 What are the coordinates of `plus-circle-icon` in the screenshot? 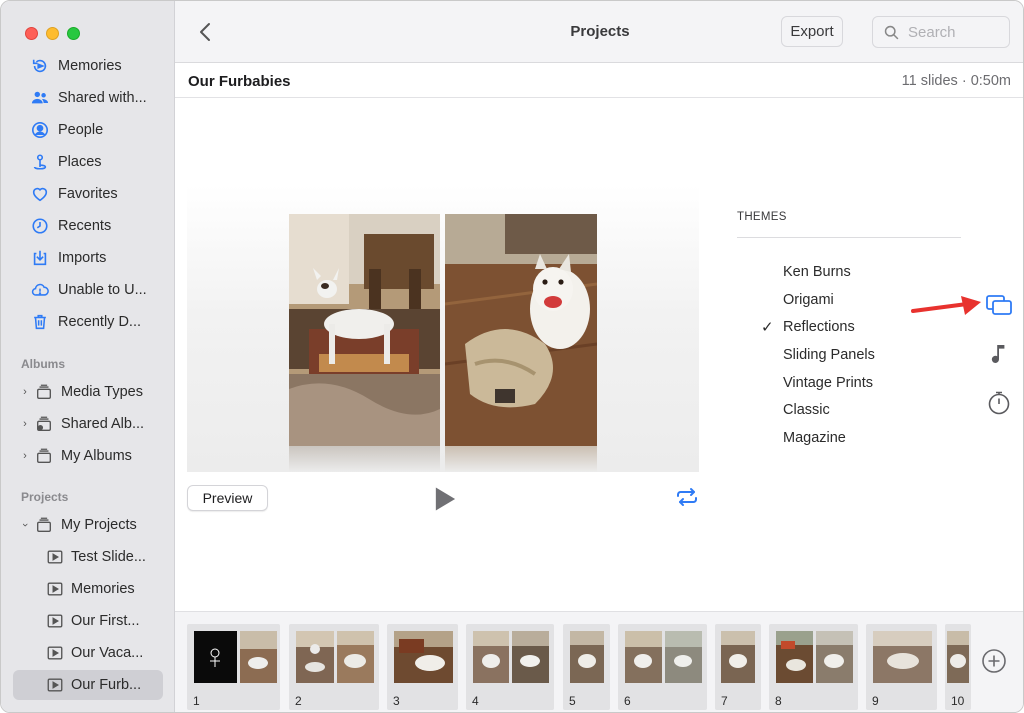 It's located at (994, 661).